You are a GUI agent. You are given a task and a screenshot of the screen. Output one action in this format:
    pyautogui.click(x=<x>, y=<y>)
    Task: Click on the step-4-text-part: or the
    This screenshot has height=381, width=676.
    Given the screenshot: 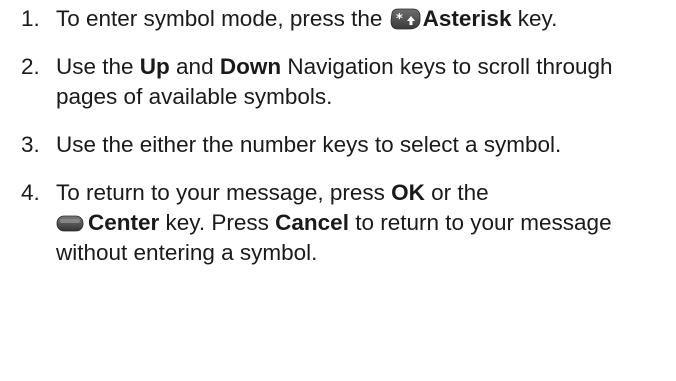 What is the action you would take?
    pyautogui.click(x=456, y=192)
    